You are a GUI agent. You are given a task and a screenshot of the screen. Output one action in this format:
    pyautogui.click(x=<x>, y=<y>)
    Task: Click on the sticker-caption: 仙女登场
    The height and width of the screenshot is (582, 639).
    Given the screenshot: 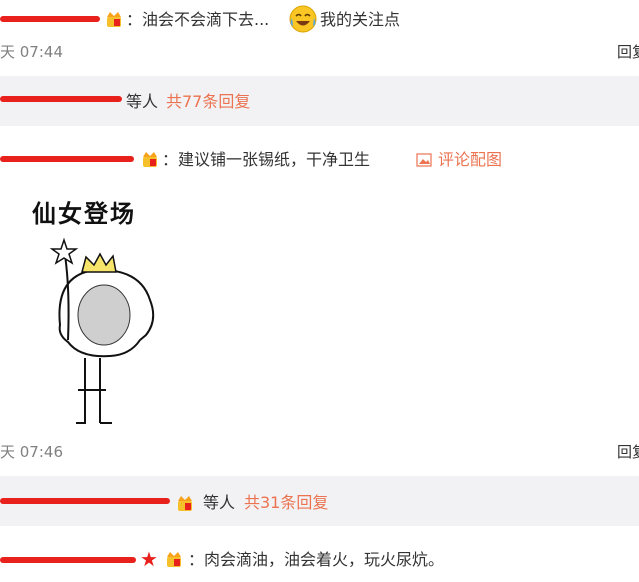 What is the action you would take?
    pyautogui.click(x=84, y=213)
    